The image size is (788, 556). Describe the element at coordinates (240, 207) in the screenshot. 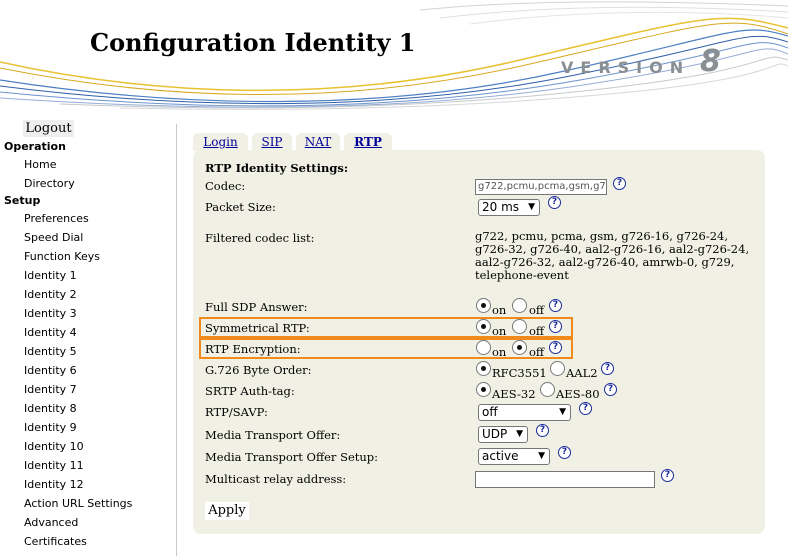

I see `packet-size-label: Packet Size:` at that location.